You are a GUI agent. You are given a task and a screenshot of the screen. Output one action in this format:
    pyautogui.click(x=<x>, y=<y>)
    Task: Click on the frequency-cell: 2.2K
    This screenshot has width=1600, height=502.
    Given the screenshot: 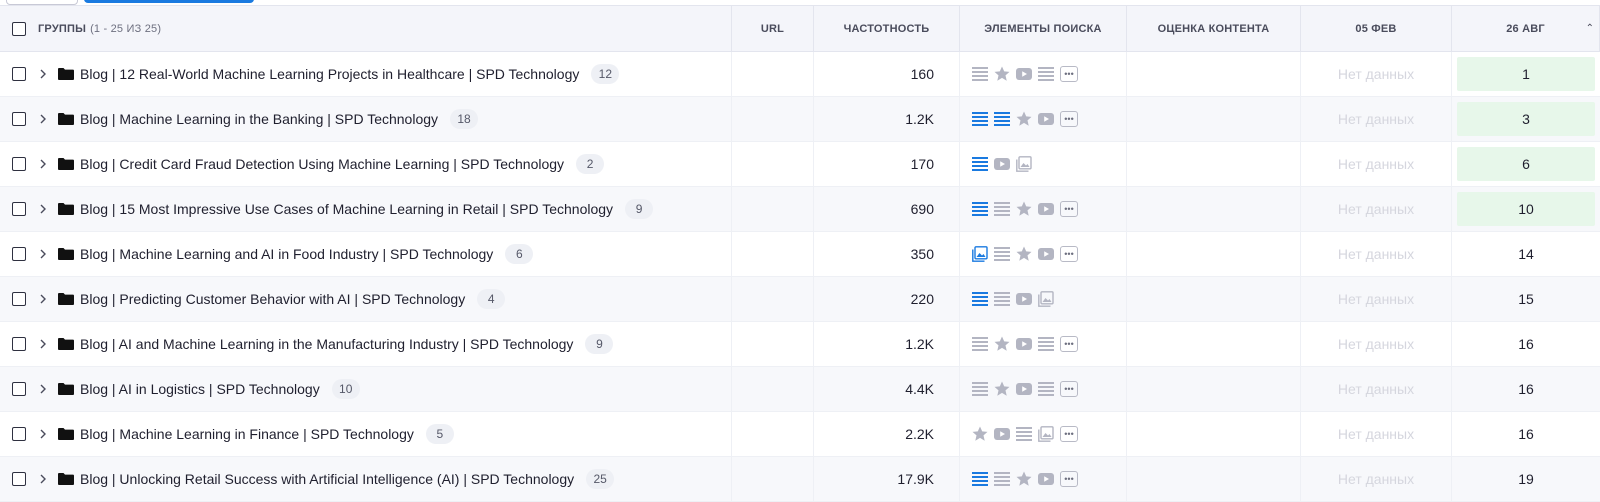 What is the action you would take?
    pyautogui.click(x=887, y=434)
    